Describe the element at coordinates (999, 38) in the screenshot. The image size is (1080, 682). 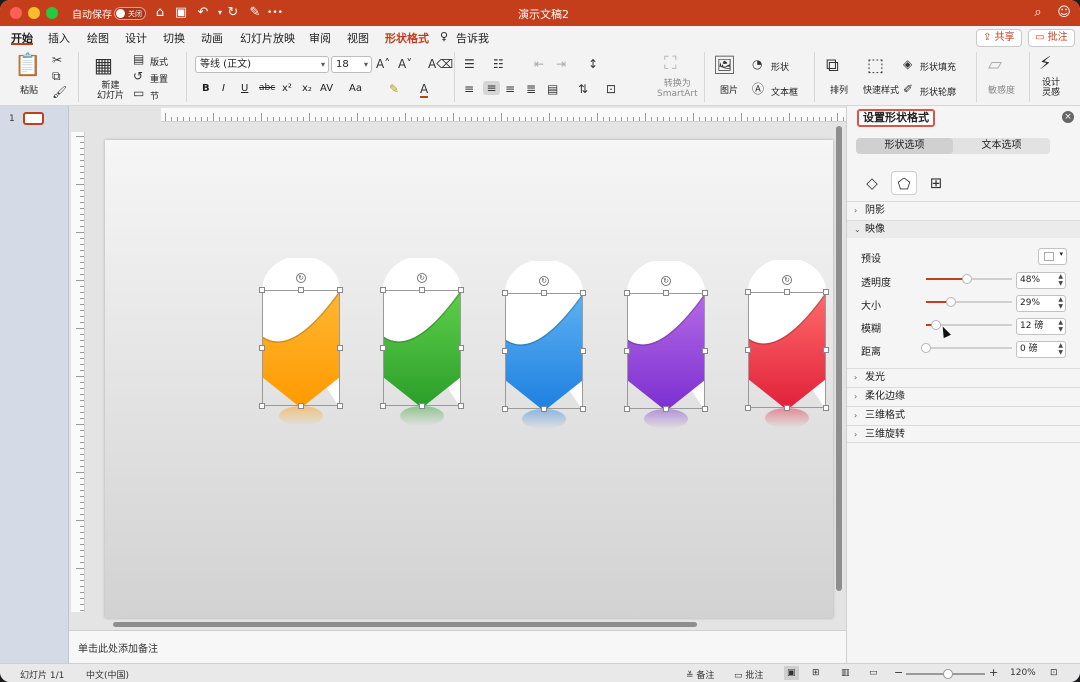
I see `share-button: ⇪ 共享` at that location.